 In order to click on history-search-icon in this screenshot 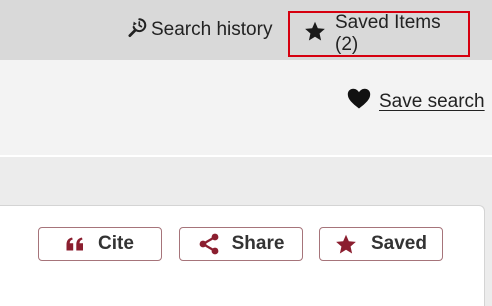, I will do `click(138, 30)`.